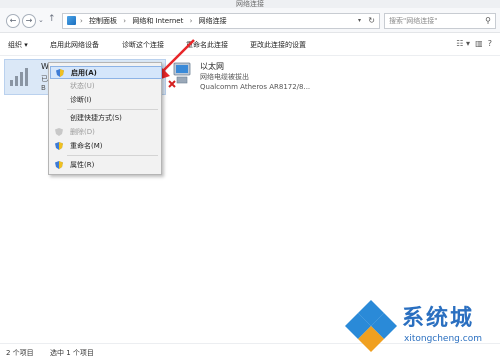 The height and width of the screenshot is (360, 500). What do you see at coordinates (359, 21) in the screenshot?
I see `chevron-down-icon: ▾` at bounding box center [359, 21].